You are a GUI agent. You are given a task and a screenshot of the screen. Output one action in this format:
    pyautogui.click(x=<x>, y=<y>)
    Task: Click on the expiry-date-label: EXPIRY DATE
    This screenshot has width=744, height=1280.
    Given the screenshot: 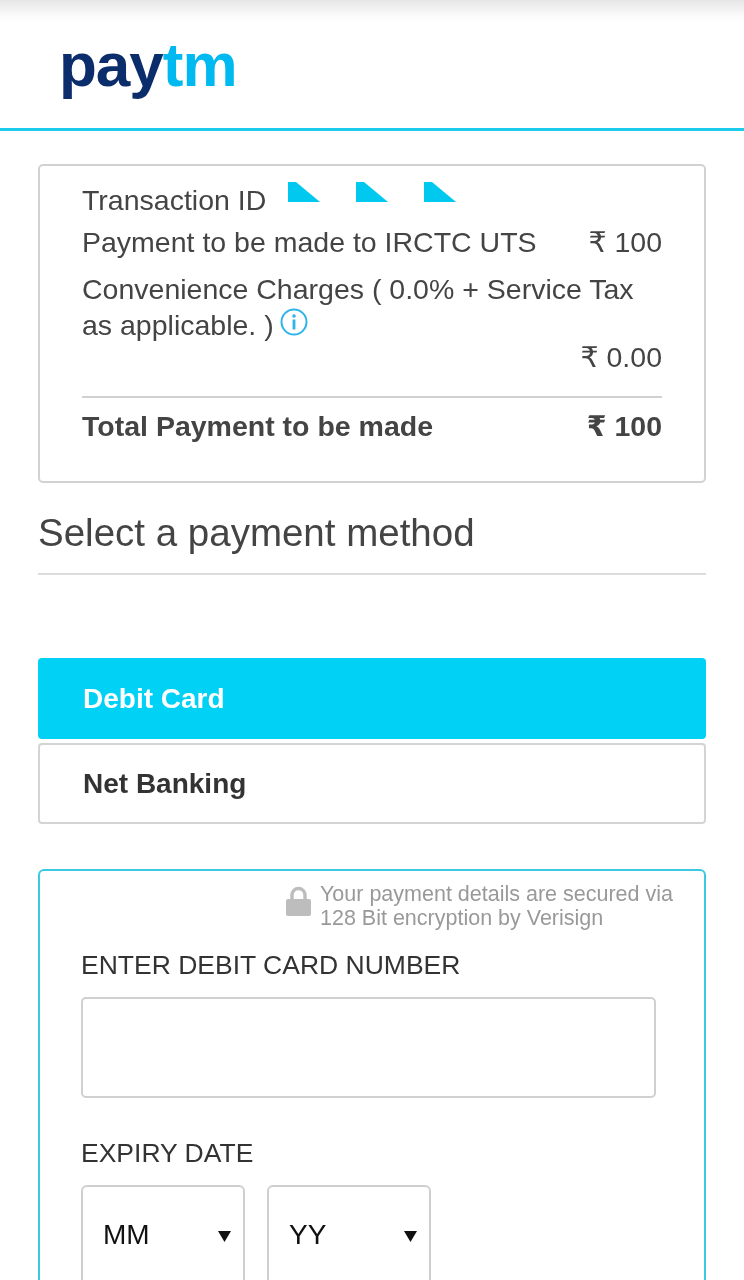 What is the action you would take?
    pyautogui.click(x=168, y=1153)
    